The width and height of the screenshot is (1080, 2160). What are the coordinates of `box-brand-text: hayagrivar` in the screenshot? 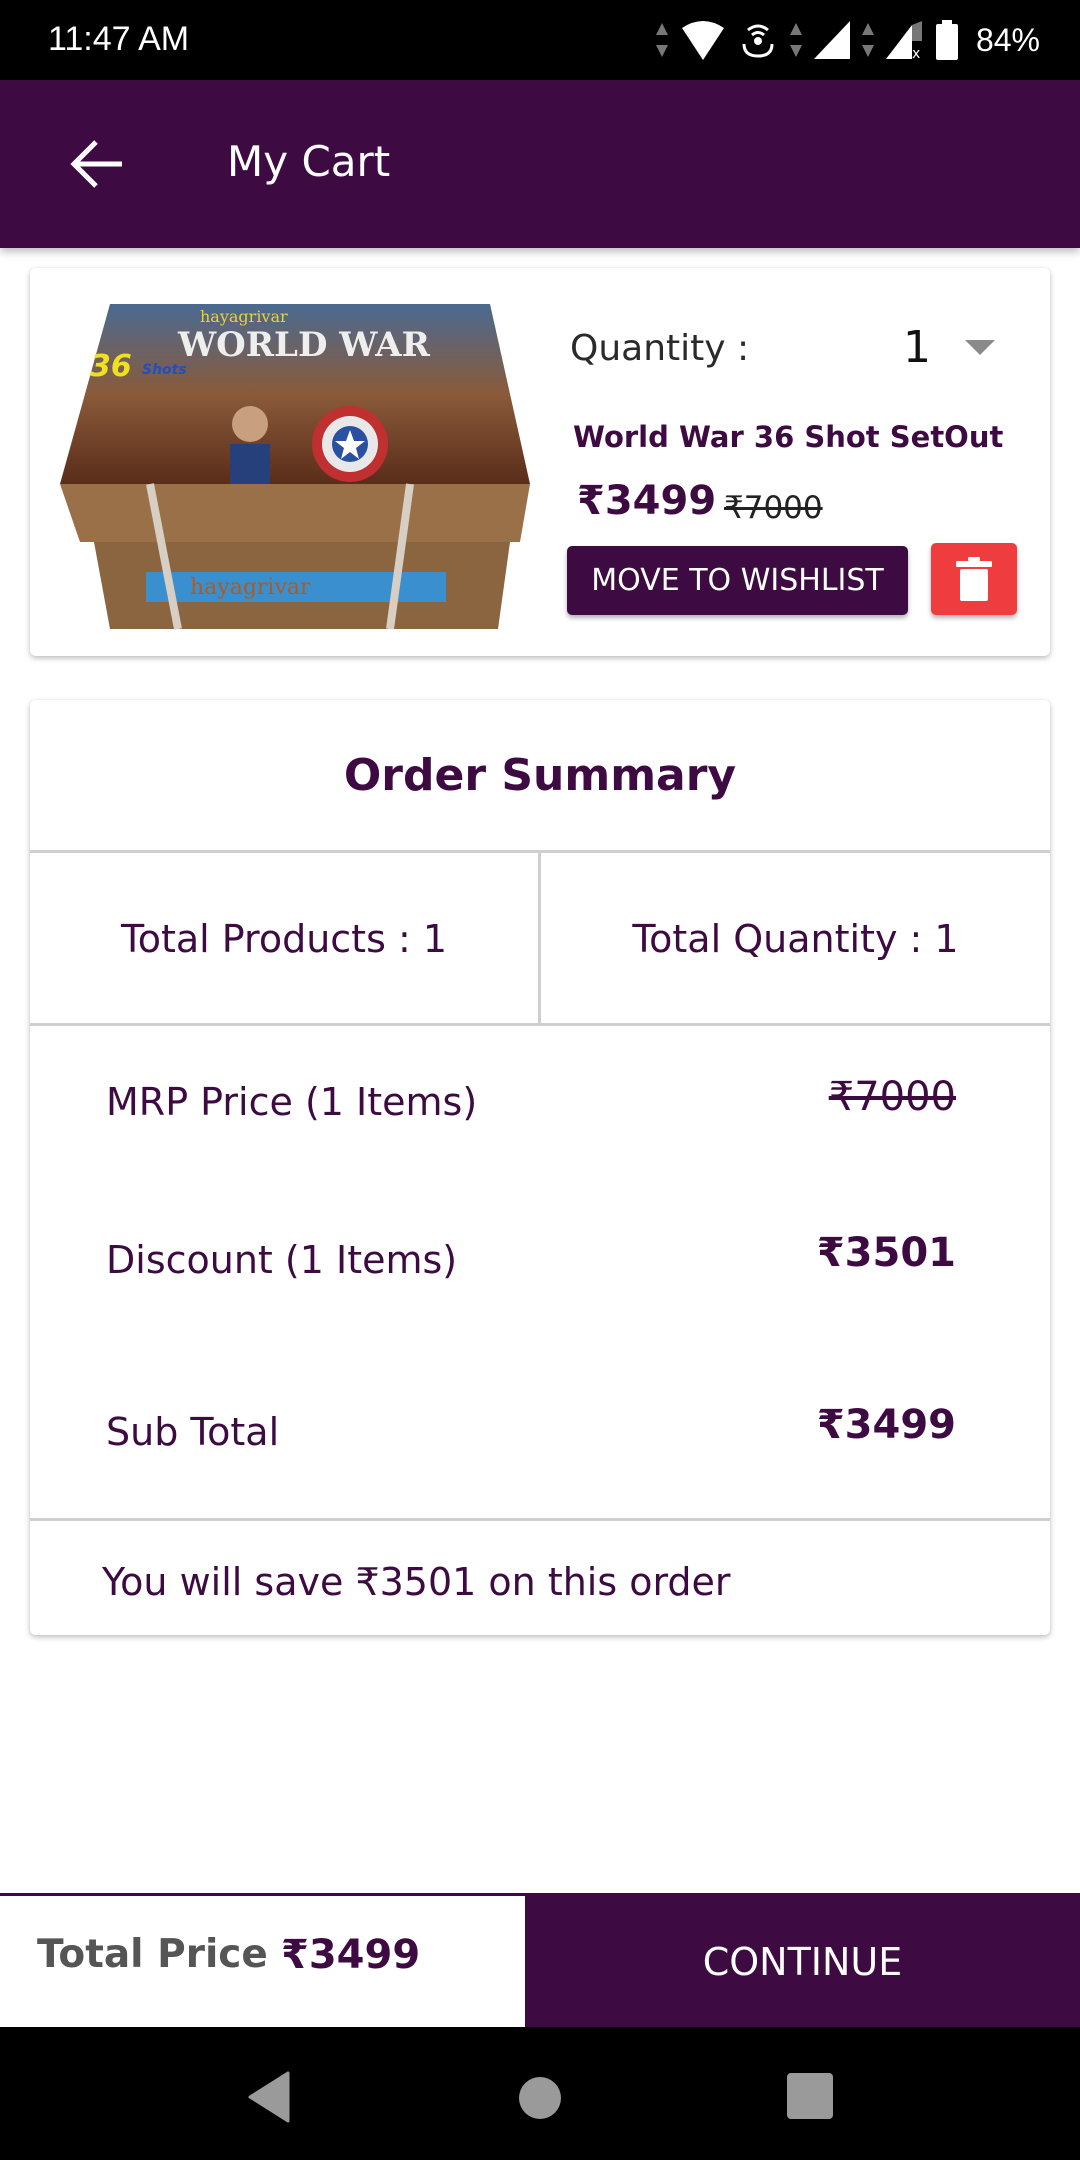 It's located at (250, 587).